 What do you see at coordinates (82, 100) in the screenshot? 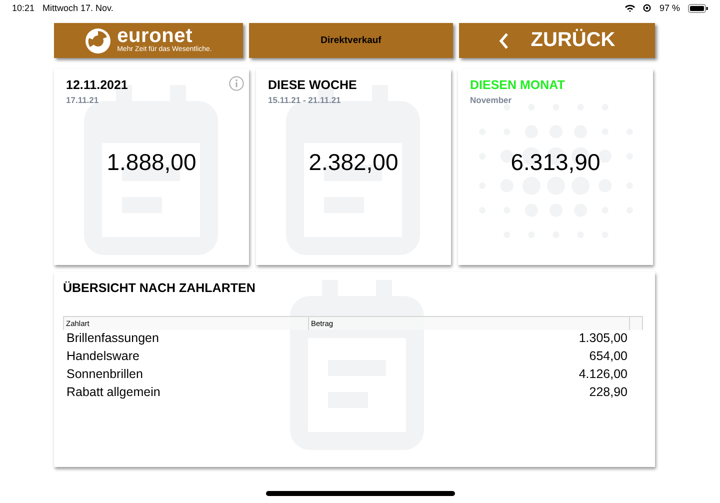
I see `card-subtitle: 17.11.21` at bounding box center [82, 100].